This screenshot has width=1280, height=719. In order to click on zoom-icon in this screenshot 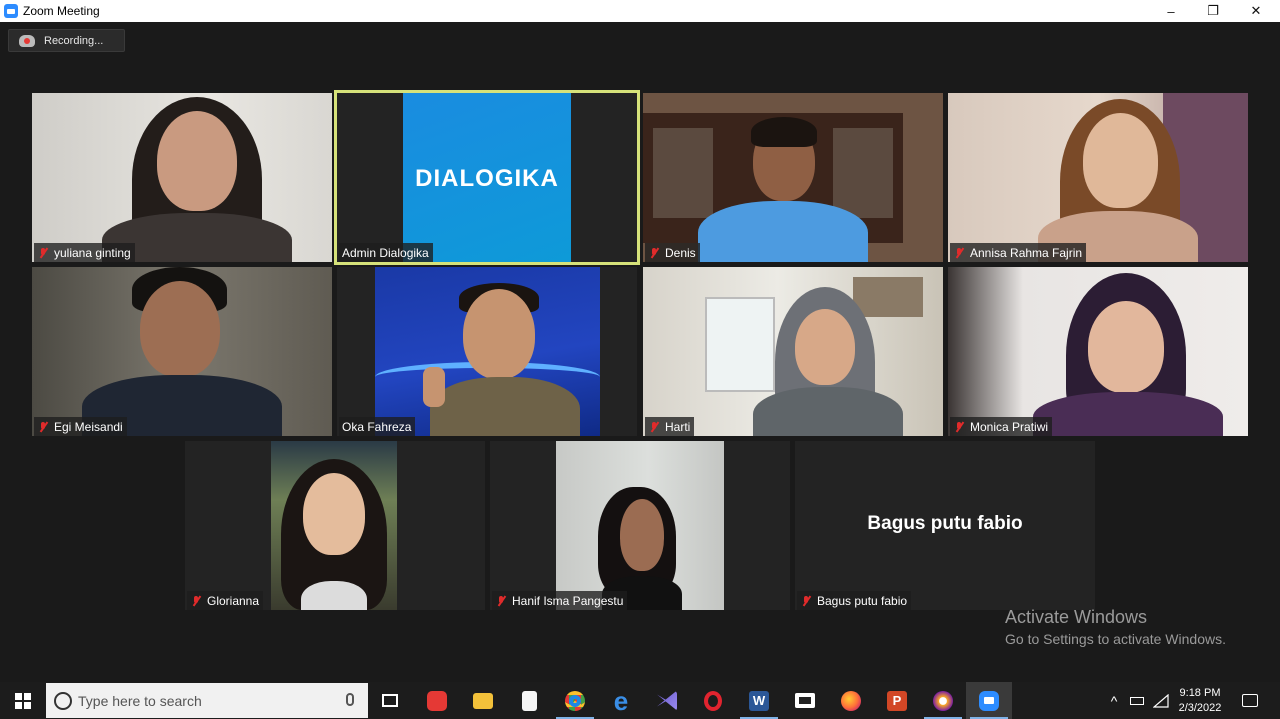, I will do `click(989, 700)`.